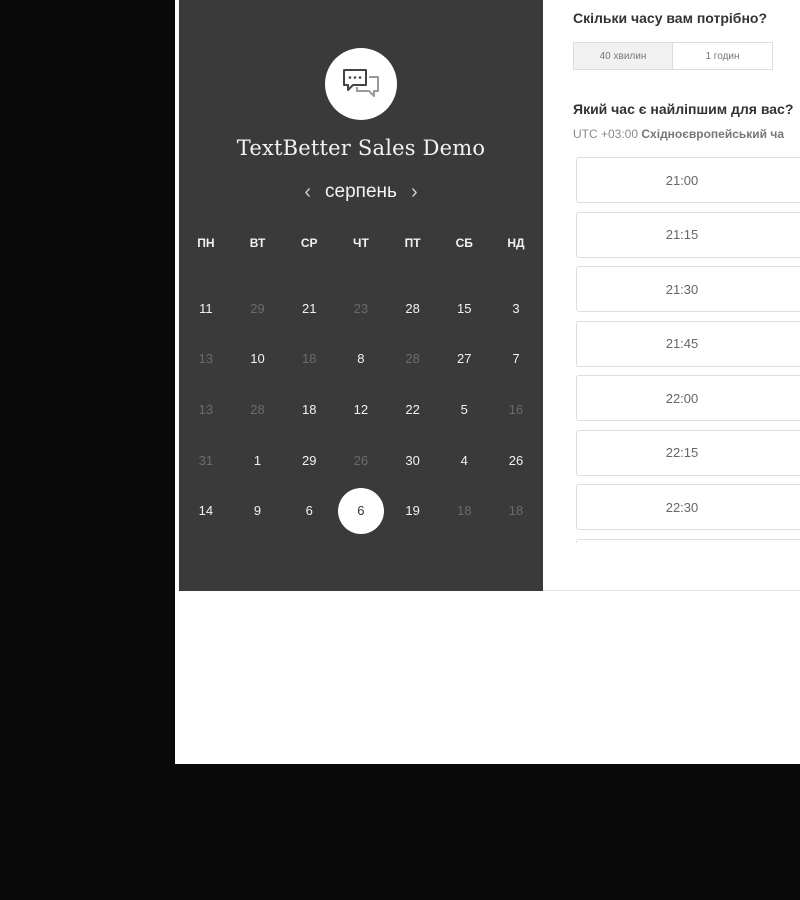  I want to click on calendar-day-number: 30, so click(412, 460).